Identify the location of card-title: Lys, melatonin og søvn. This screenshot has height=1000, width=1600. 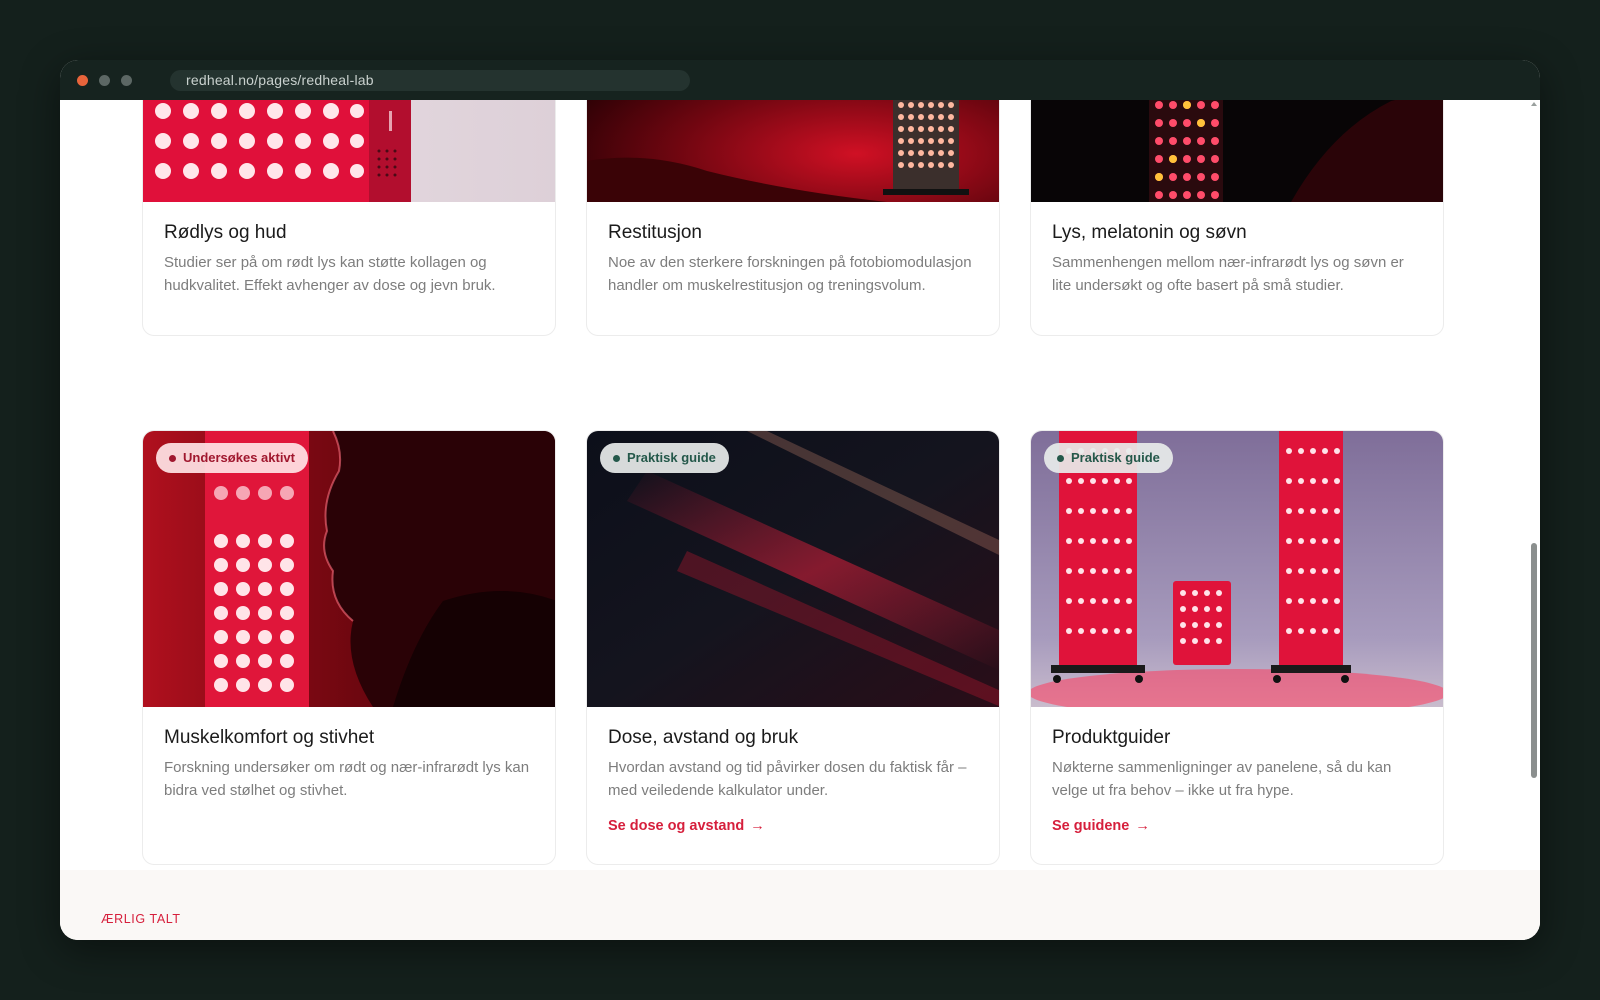
(1149, 232).